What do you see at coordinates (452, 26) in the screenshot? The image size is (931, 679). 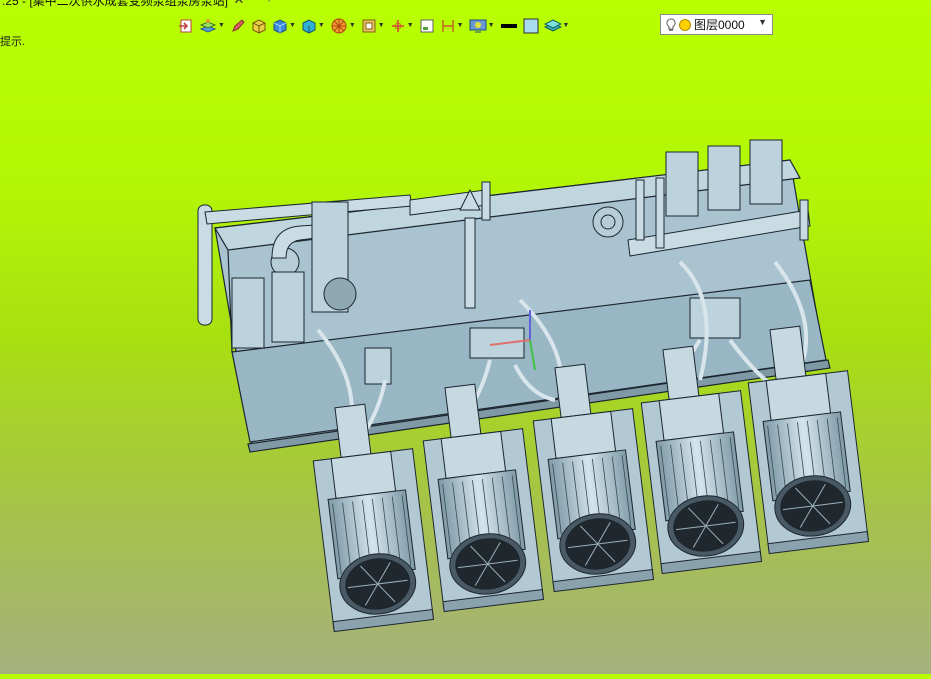 I see `dimension-icon: ▼` at bounding box center [452, 26].